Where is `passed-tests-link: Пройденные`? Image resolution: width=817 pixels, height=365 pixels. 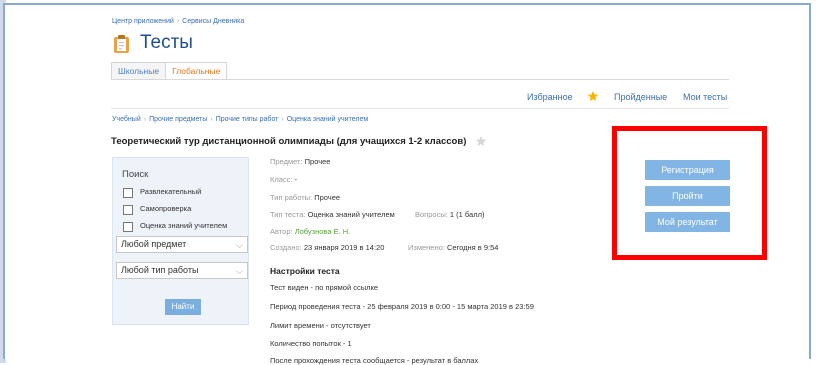
passed-tests-link: Пройденные is located at coordinates (640, 97).